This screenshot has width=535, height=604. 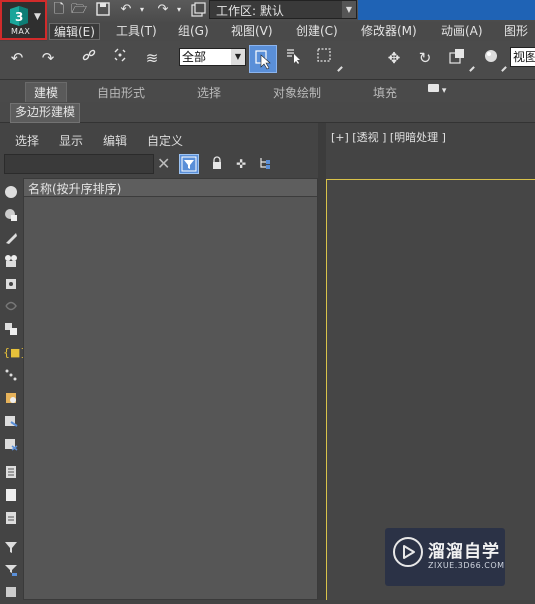 What do you see at coordinates (21, 31) in the screenshot?
I see `app-menu-label: MAX` at bounding box center [21, 31].